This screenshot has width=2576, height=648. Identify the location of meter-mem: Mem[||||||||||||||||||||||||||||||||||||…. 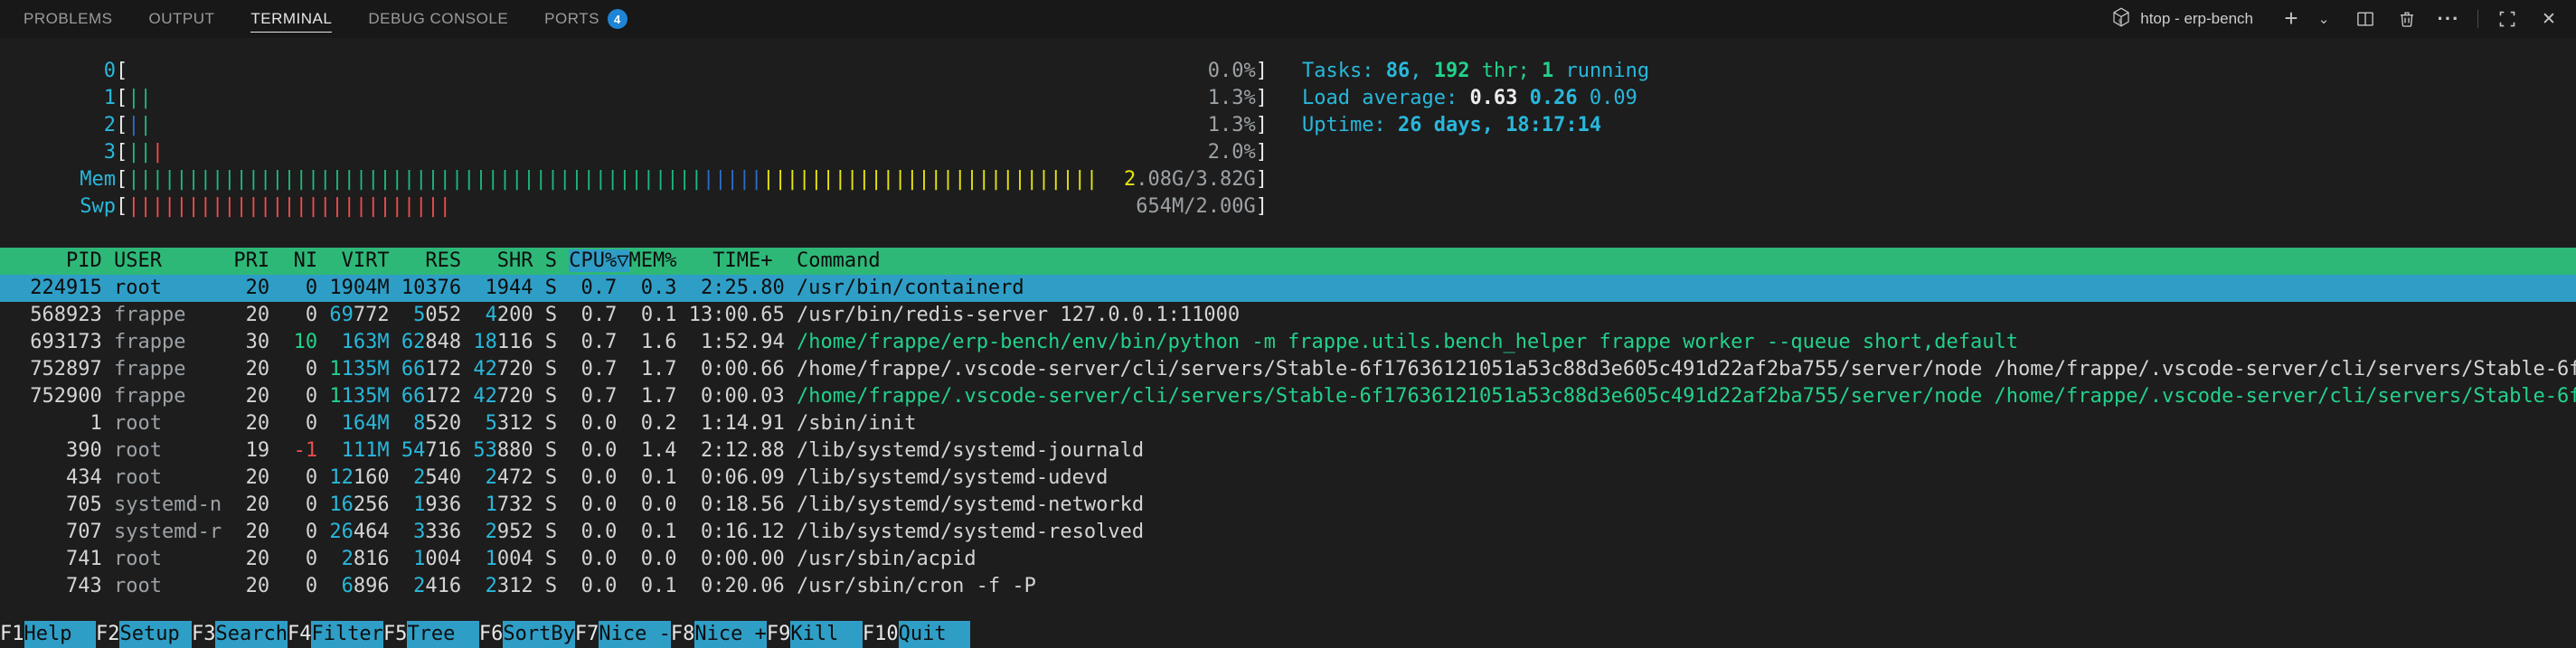
(674, 179).